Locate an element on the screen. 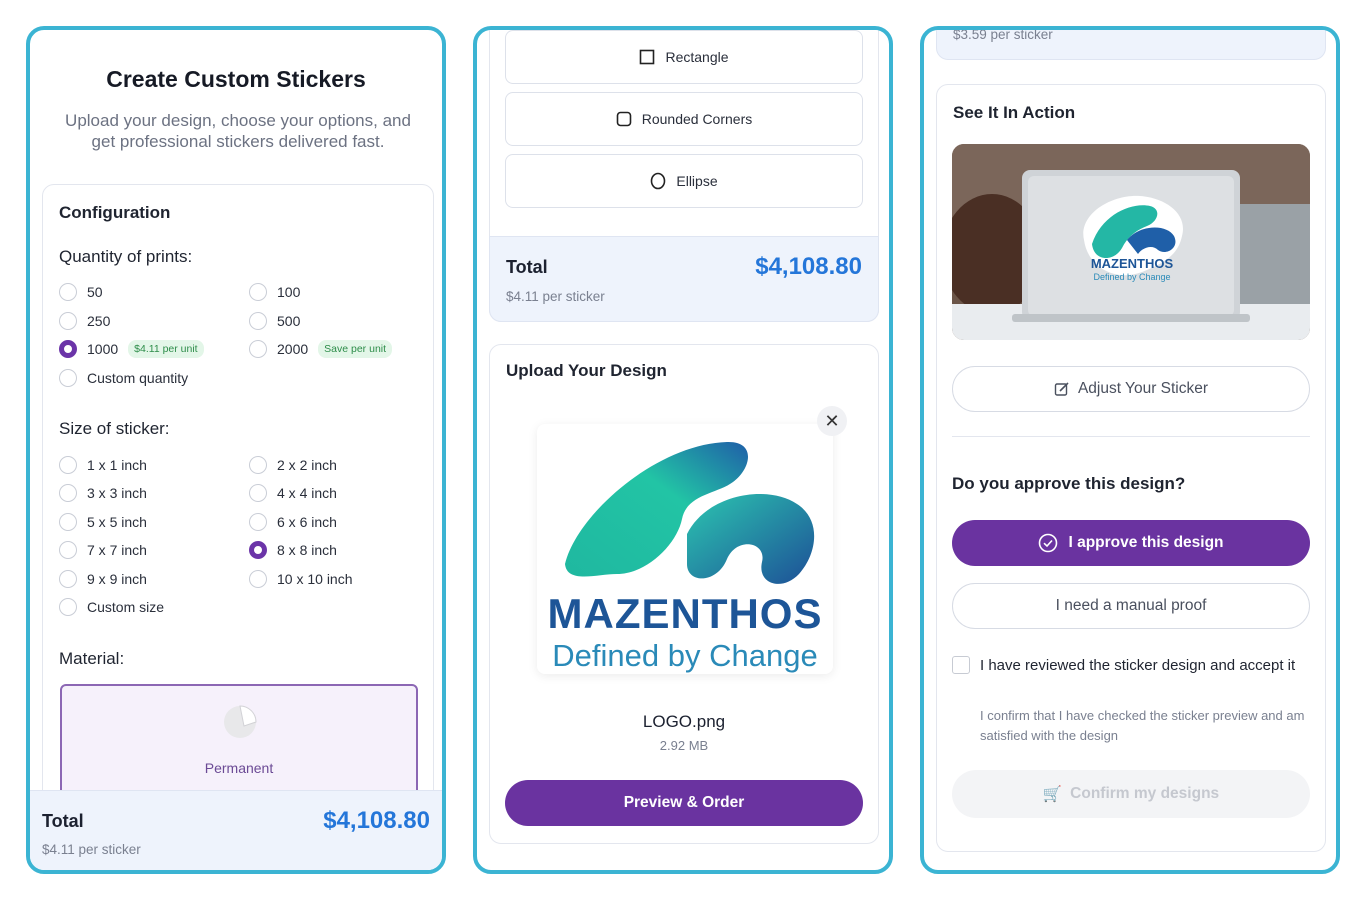 Image resolution: width=1366 pixels, height=900 pixels. size-option-8: 8 x 8 inch is located at coordinates (293, 550).